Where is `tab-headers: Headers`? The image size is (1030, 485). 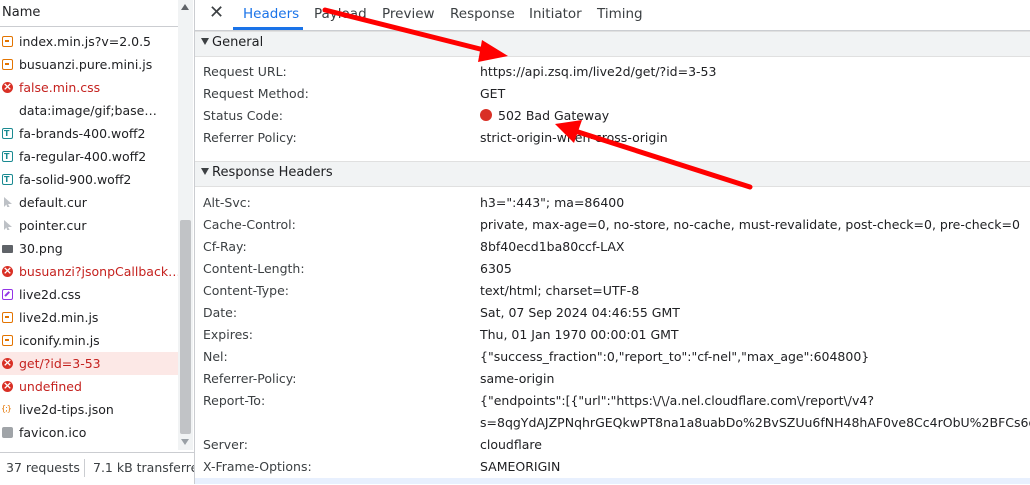
tab-headers: Headers is located at coordinates (271, 14).